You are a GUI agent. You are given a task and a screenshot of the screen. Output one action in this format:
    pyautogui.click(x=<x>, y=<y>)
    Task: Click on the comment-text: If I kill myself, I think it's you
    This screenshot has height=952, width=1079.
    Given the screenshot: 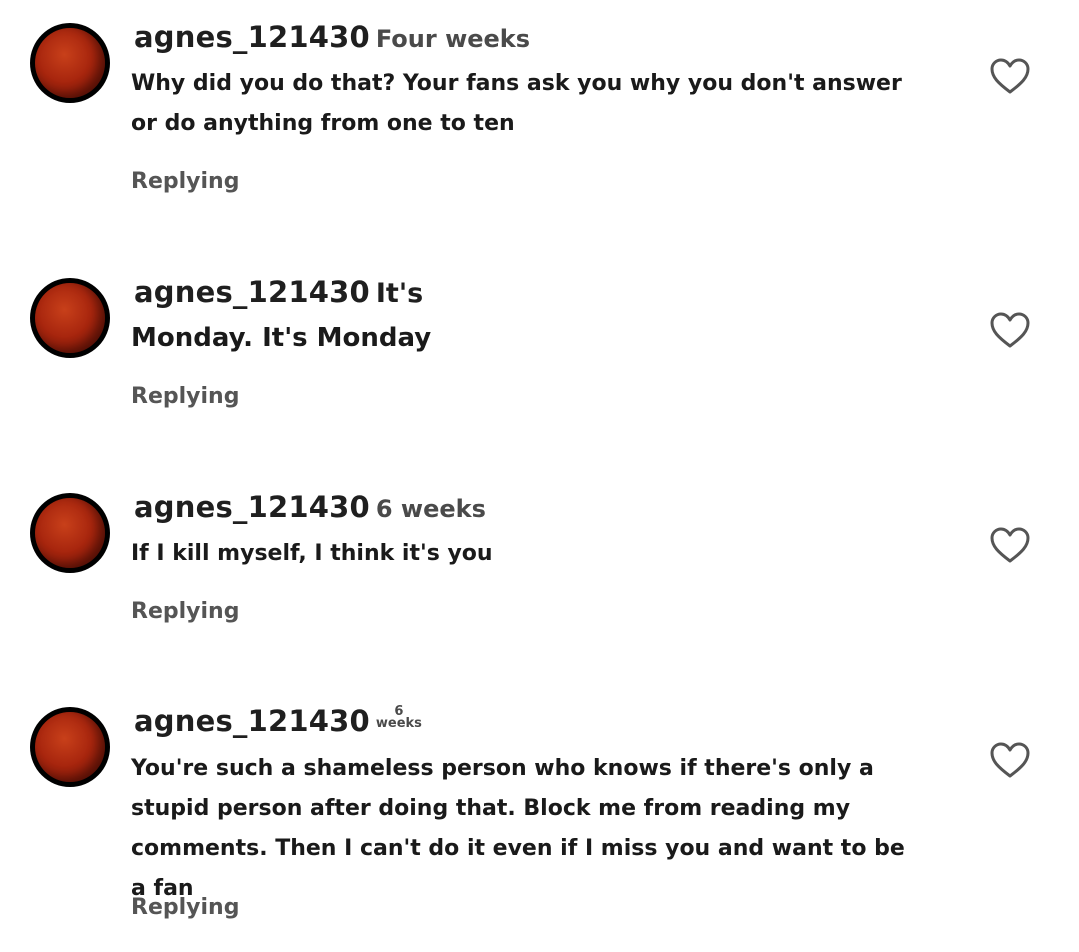 What is the action you would take?
    pyautogui.click(x=312, y=553)
    